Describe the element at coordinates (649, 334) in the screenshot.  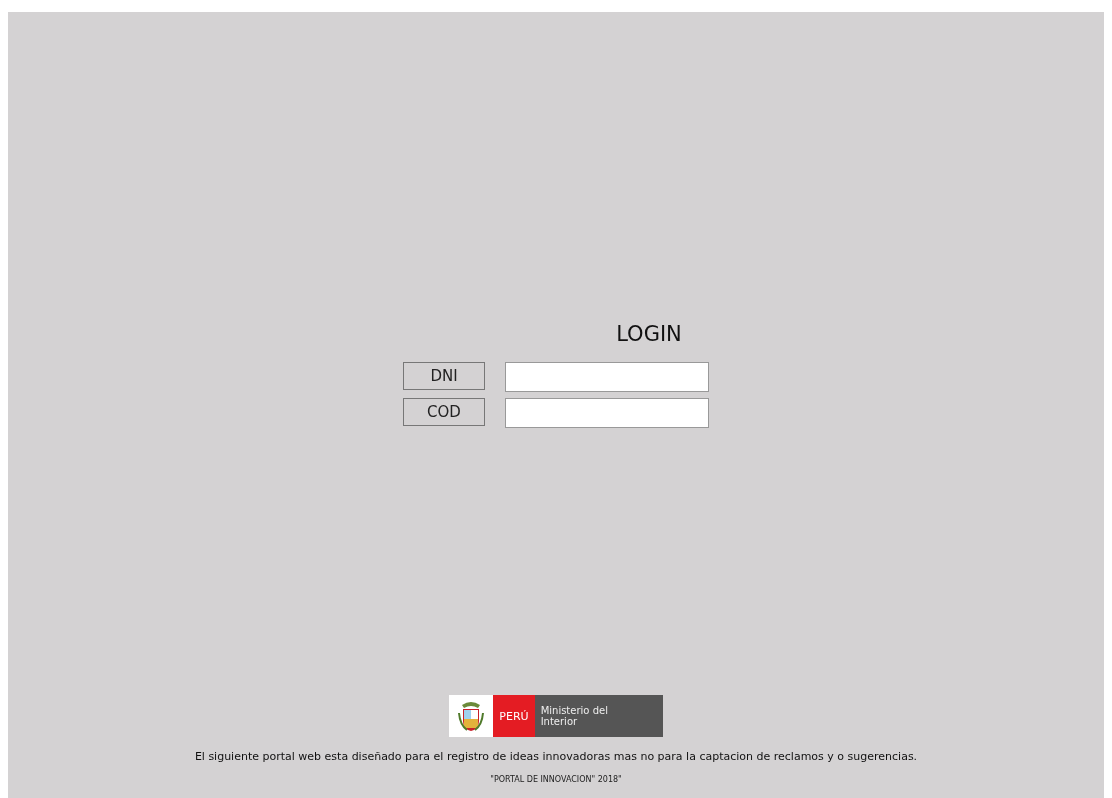
I see `login-title: LOGIN` at that location.